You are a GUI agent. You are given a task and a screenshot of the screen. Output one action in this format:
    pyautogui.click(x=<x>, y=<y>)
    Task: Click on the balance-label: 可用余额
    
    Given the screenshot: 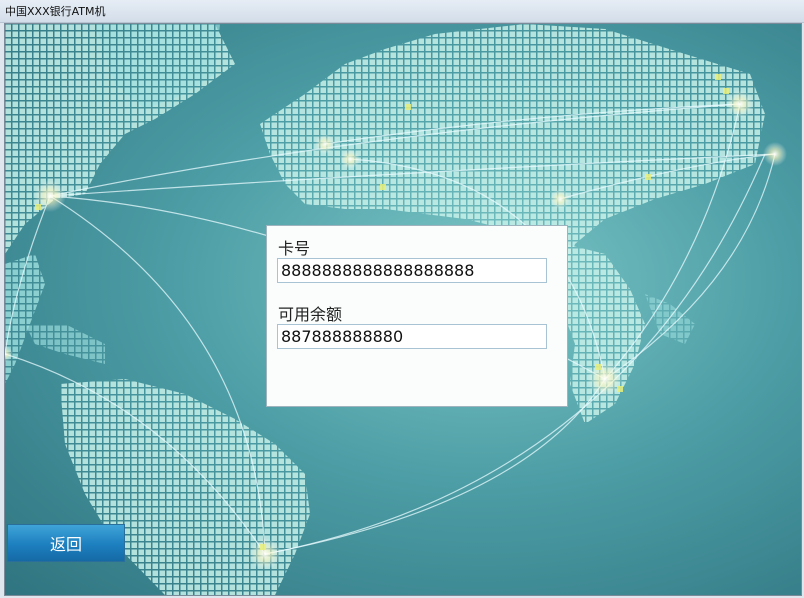 What is the action you would take?
    pyautogui.click(x=310, y=314)
    